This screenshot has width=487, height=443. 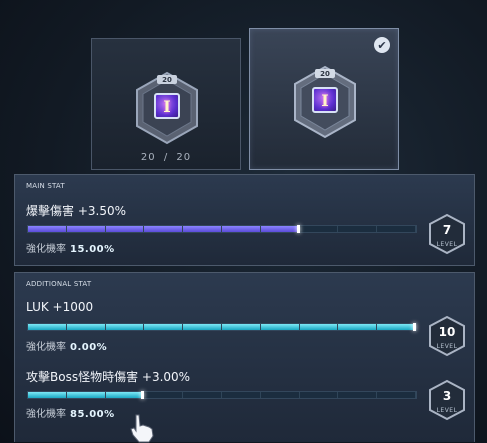 I want to click on main-stat-progress-bar, so click(x=222, y=229).